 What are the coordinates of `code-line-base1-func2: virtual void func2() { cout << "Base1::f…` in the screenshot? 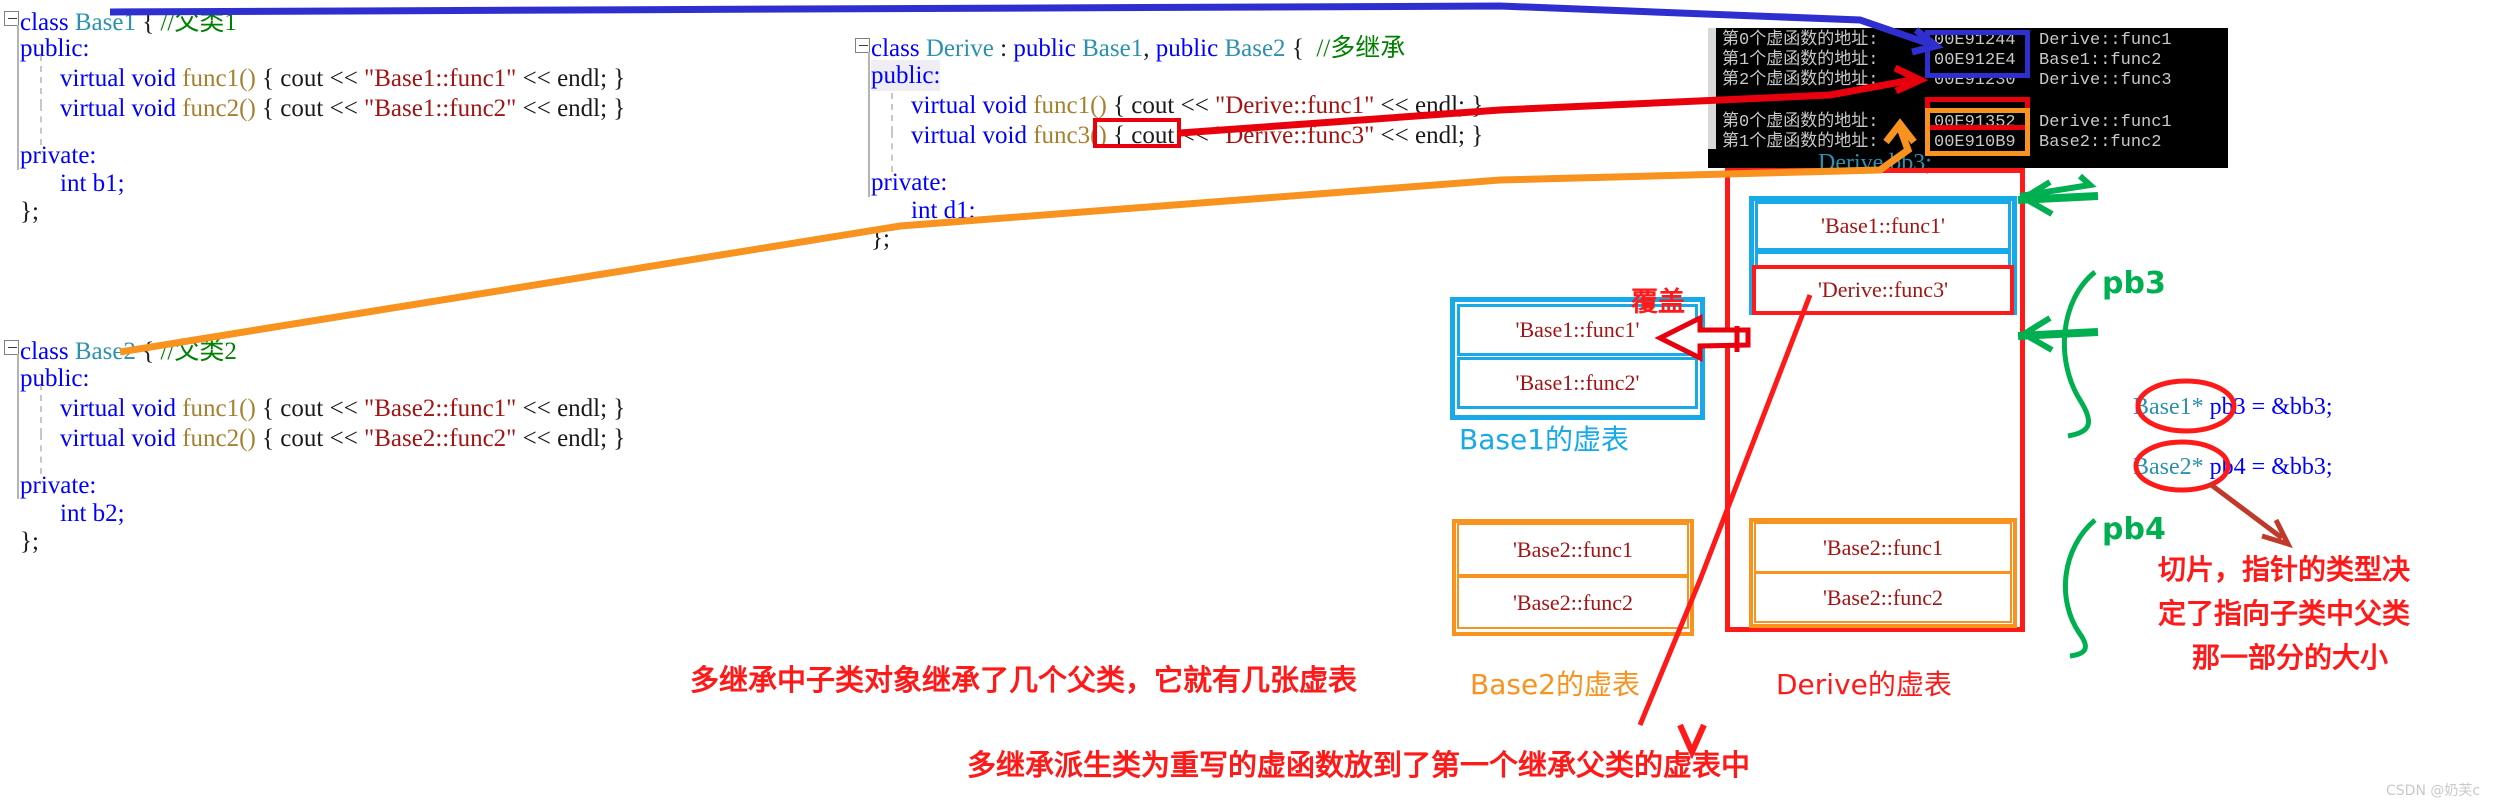 It's located at (342, 108).